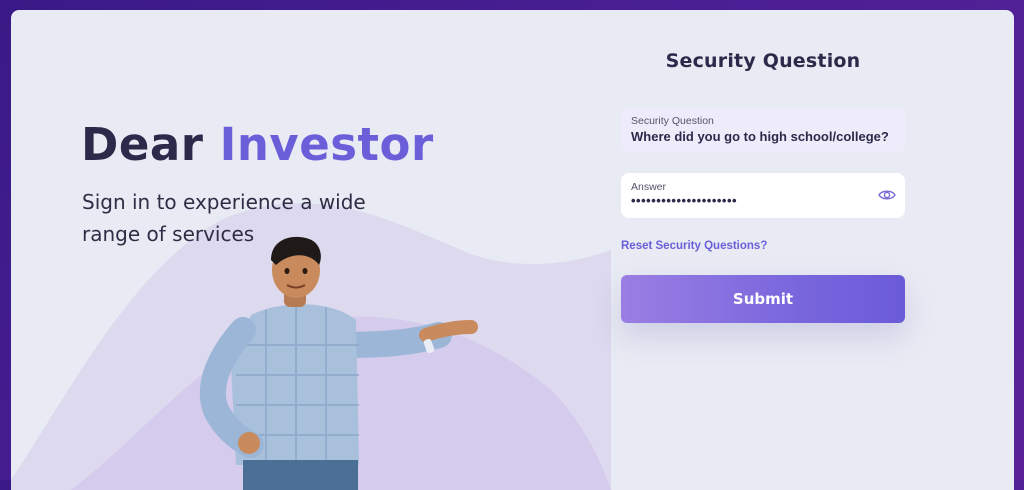 The image size is (1024, 490). Describe the element at coordinates (694, 246) in the screenshot. I see `reset-security-questions-link: Reset Security Questions?` at that location.